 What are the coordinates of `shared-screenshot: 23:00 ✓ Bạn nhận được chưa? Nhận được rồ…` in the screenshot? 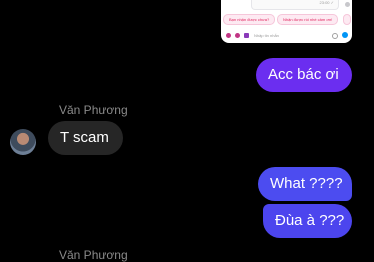 It's located at (286, 21).